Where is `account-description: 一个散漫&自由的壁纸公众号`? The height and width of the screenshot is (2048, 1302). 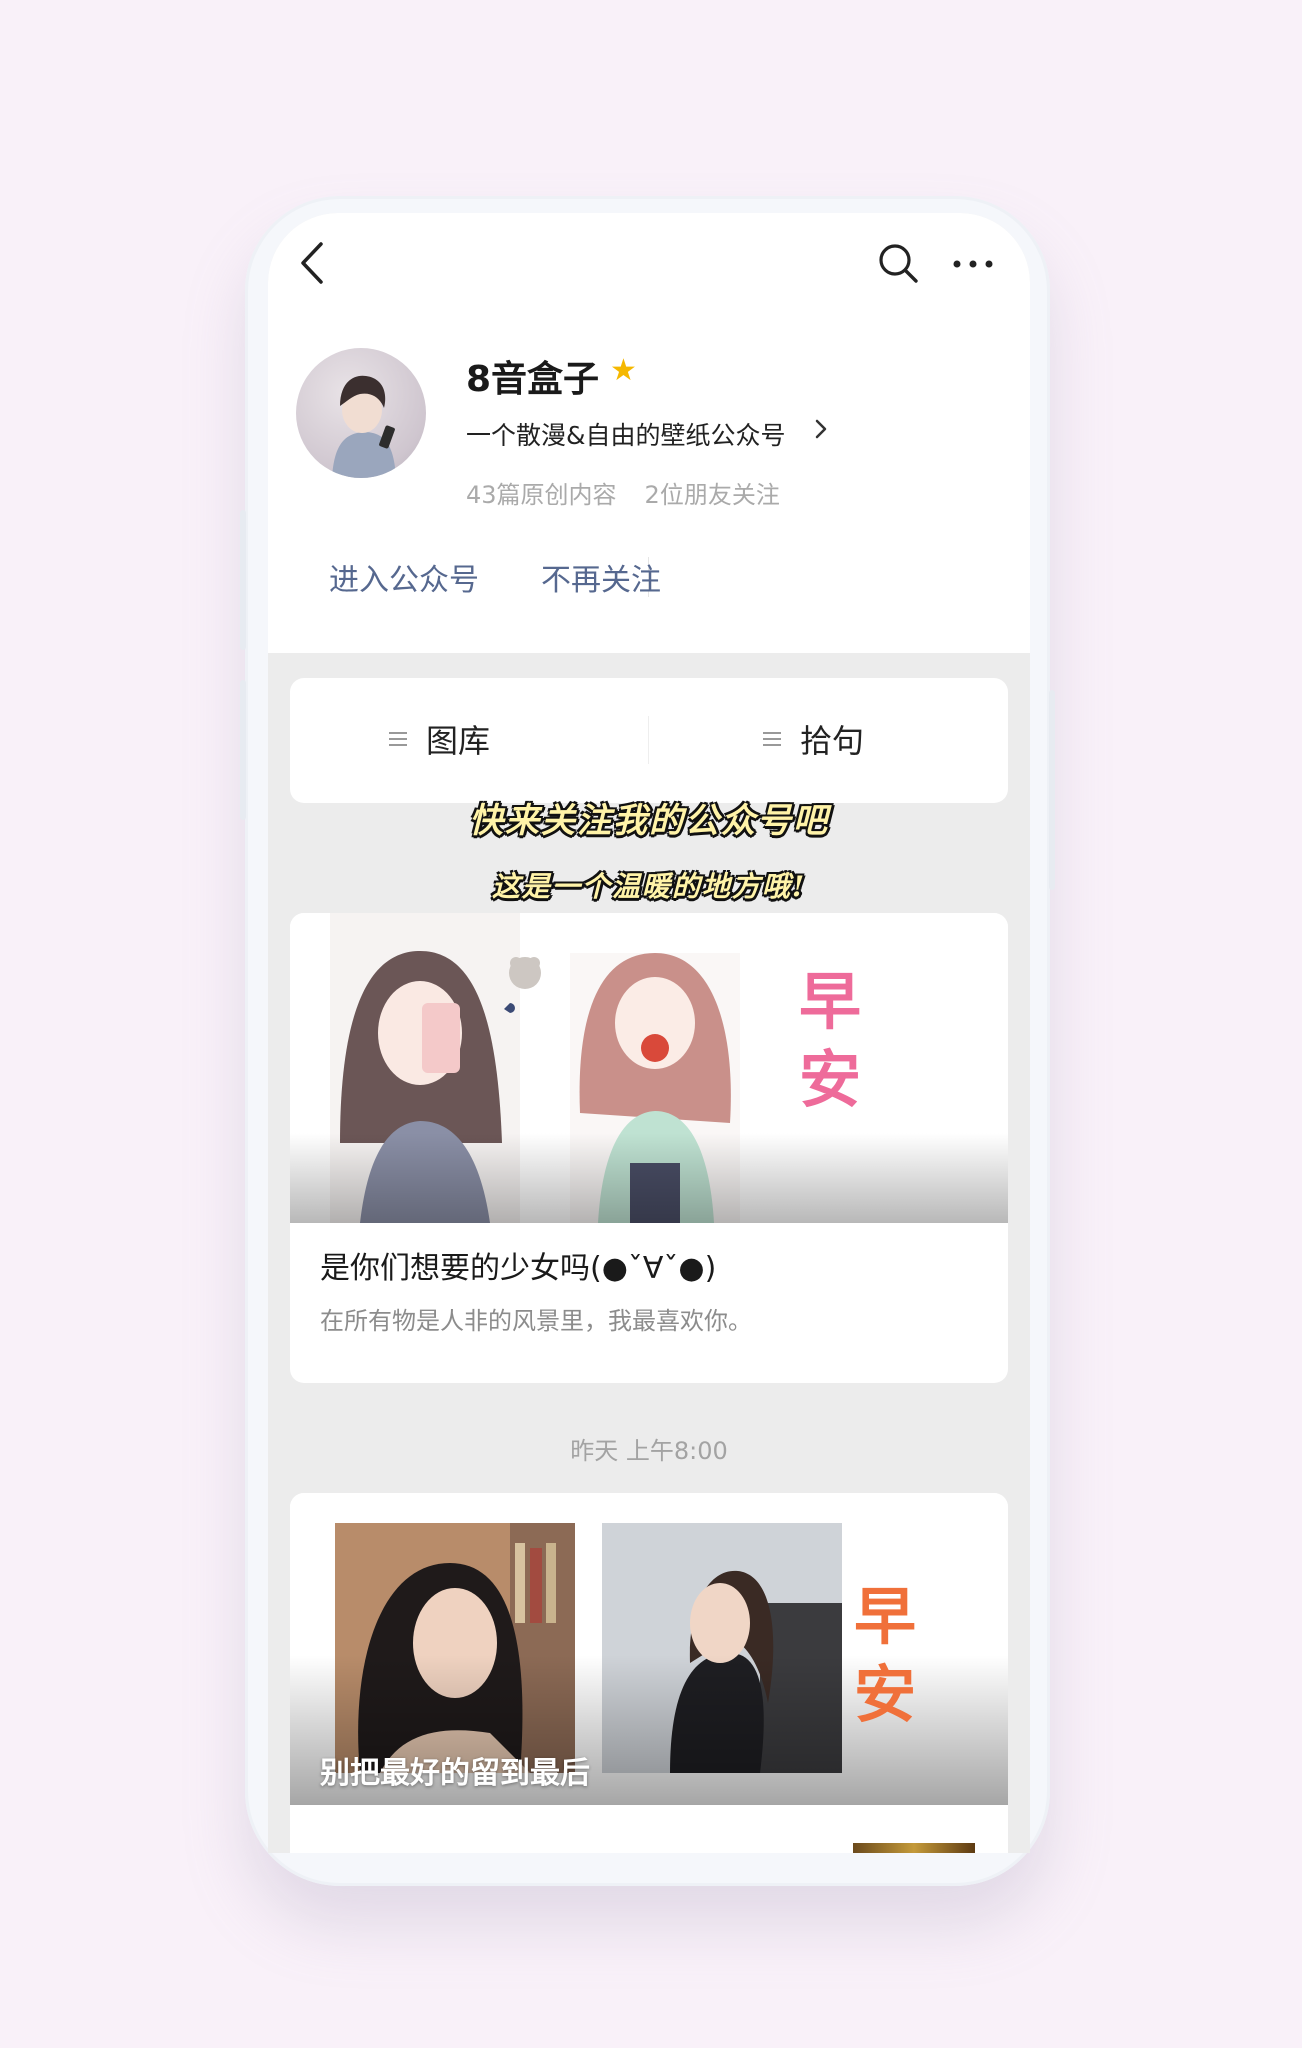
account-description: 一个散漫&自由的壁纸公众号 is located at coordinates (626, 434).